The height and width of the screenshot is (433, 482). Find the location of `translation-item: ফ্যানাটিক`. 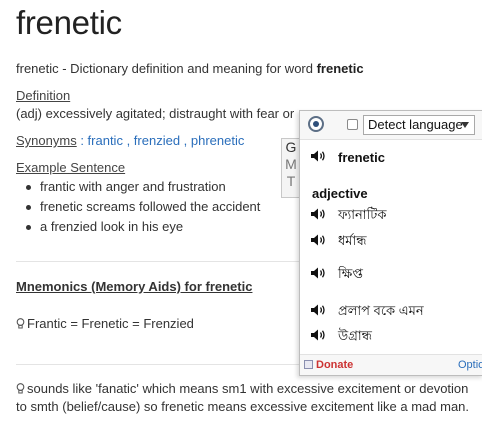

translation-item: ফ্যানাটিক is located at coordinates (362, 214).